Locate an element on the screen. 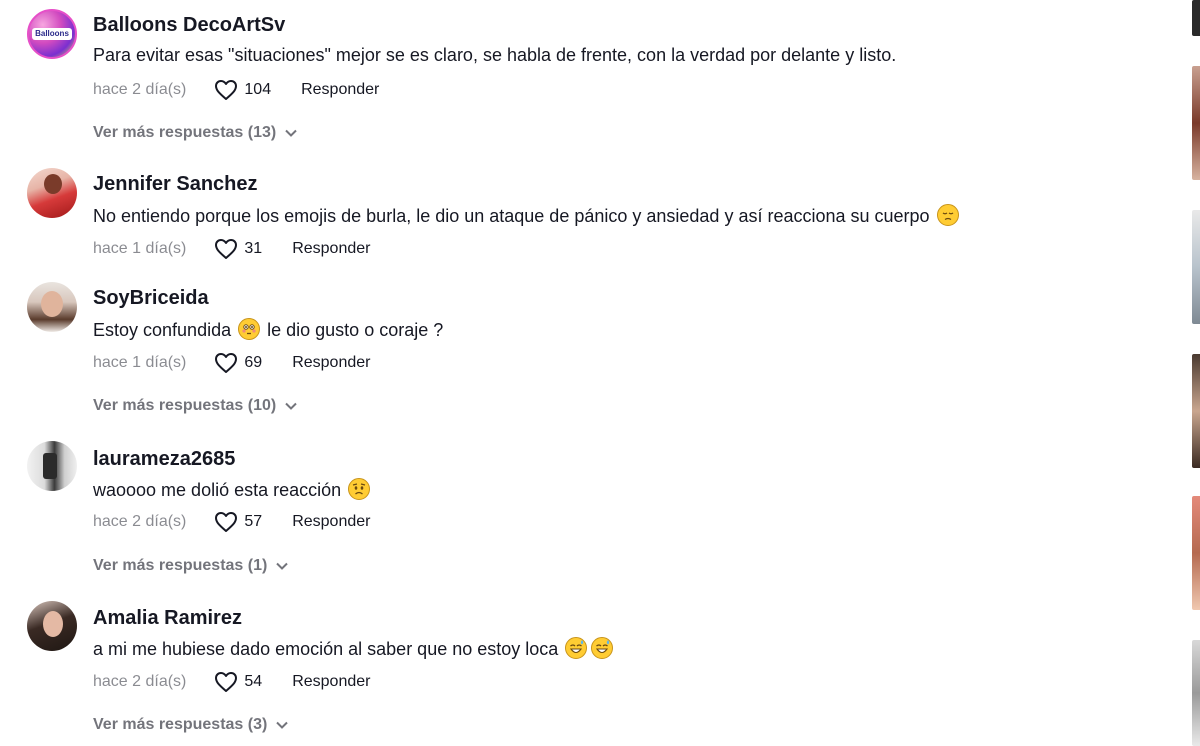 This screenshot has height=746, width=1200. like-button: 104 is located at coordinates (242, 90).